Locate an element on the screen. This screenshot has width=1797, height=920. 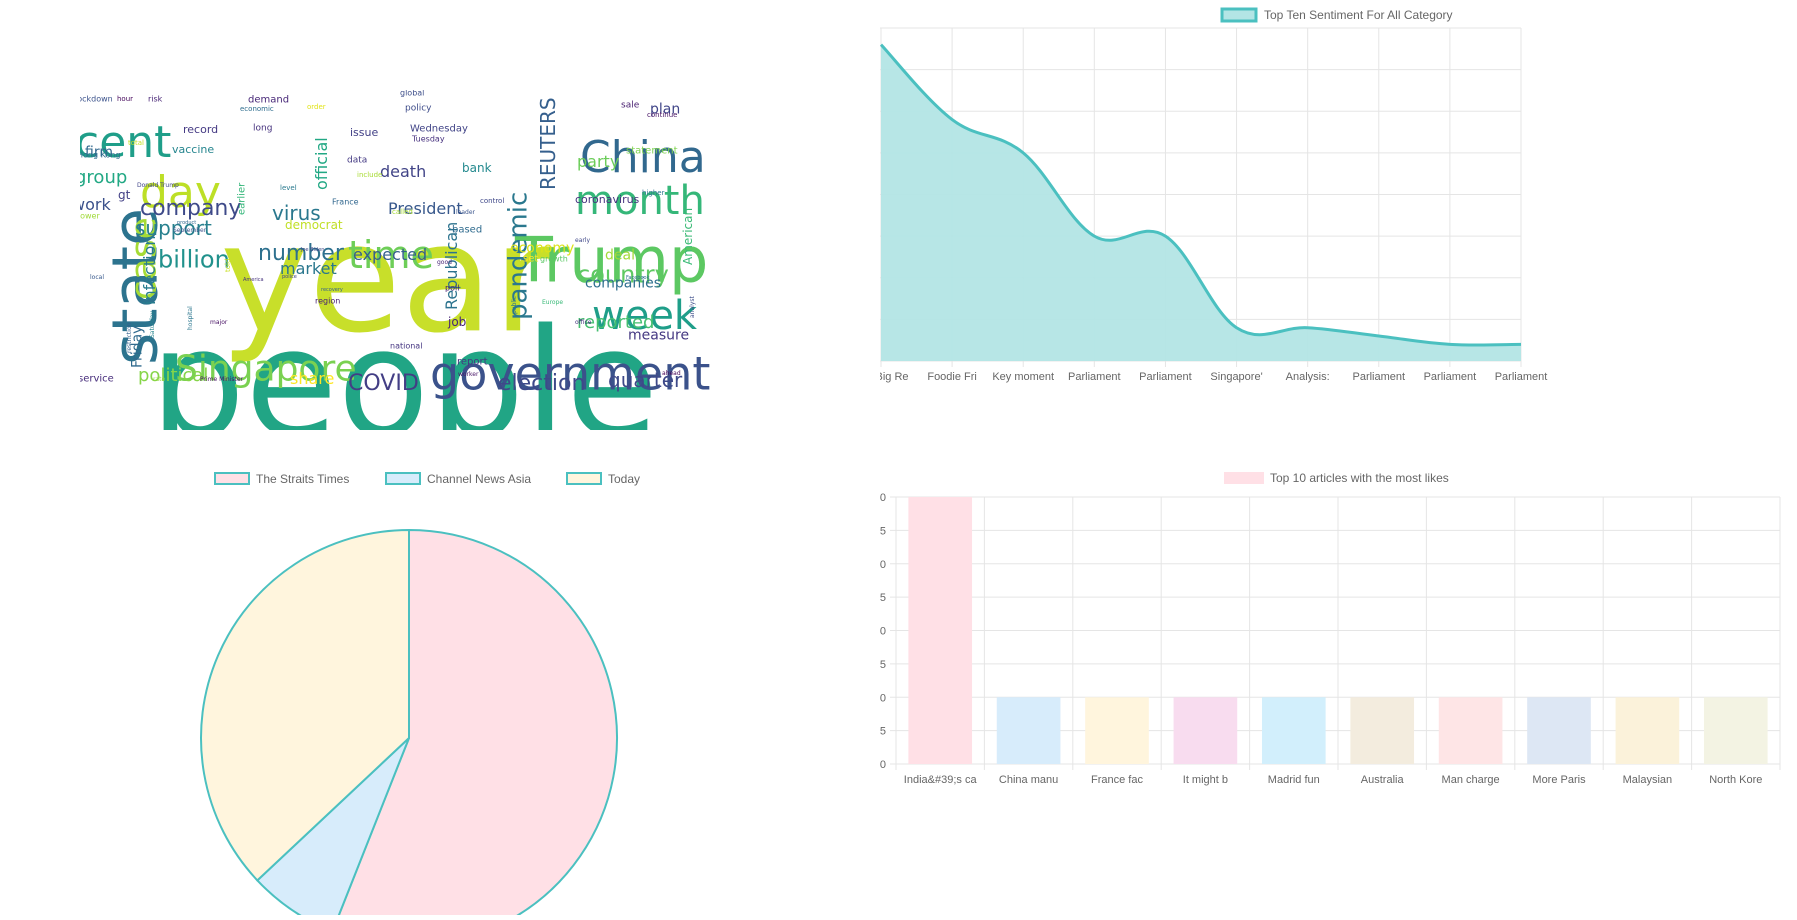
bar-y-tick-label: 3.0 is located at coordinates (883, 565).